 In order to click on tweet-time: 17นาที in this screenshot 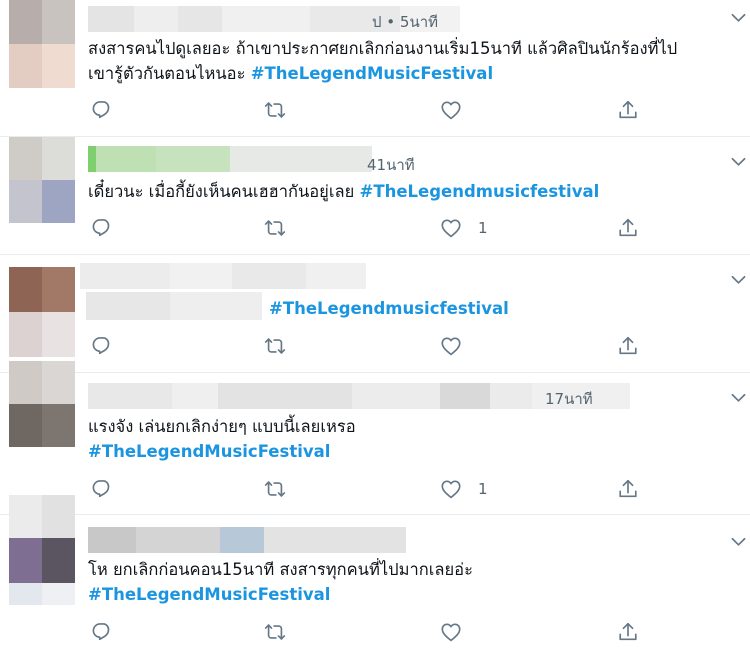, I will do `click(569, 399)`.